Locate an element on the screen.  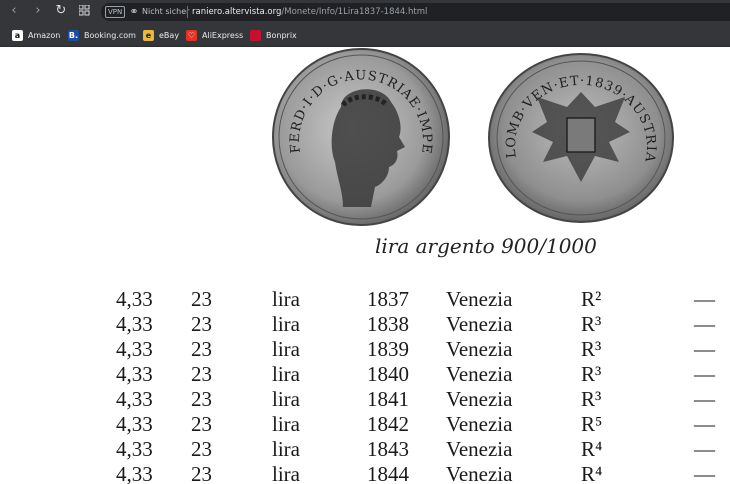
bookmark-label: Amazon is located at coordinates (44, 35).